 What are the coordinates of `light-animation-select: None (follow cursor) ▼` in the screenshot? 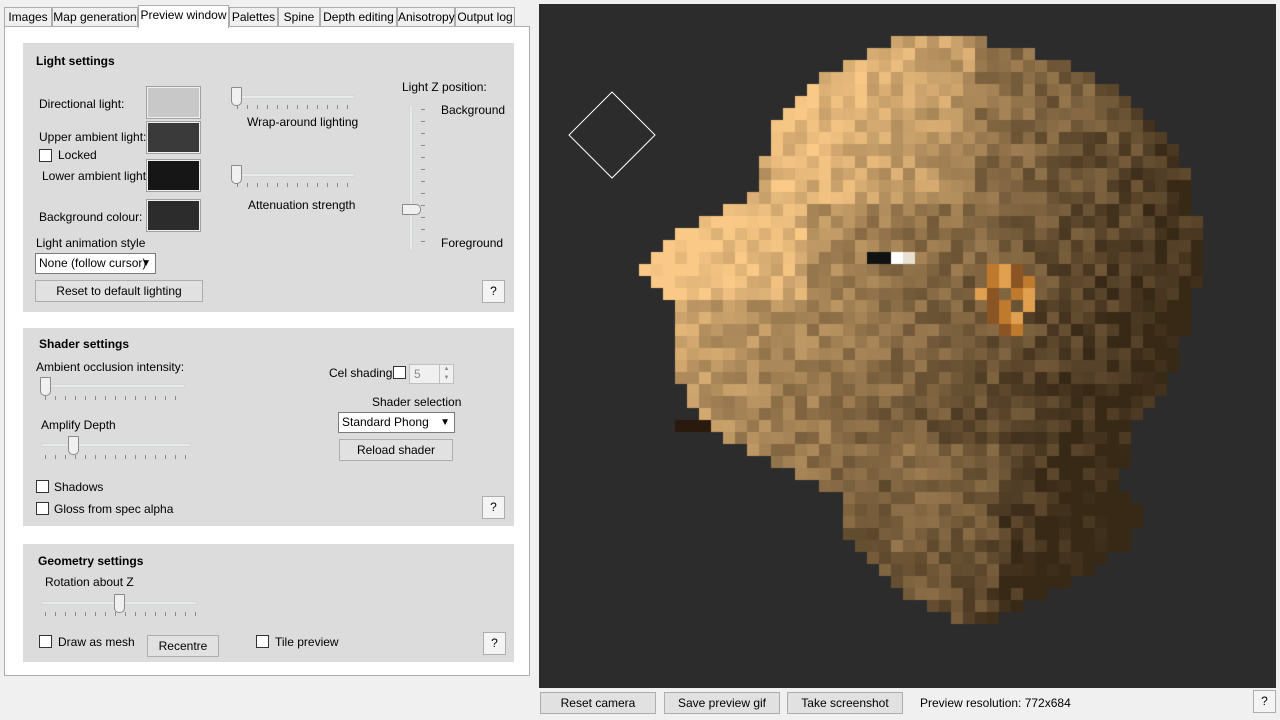 It's located at (95, 263).